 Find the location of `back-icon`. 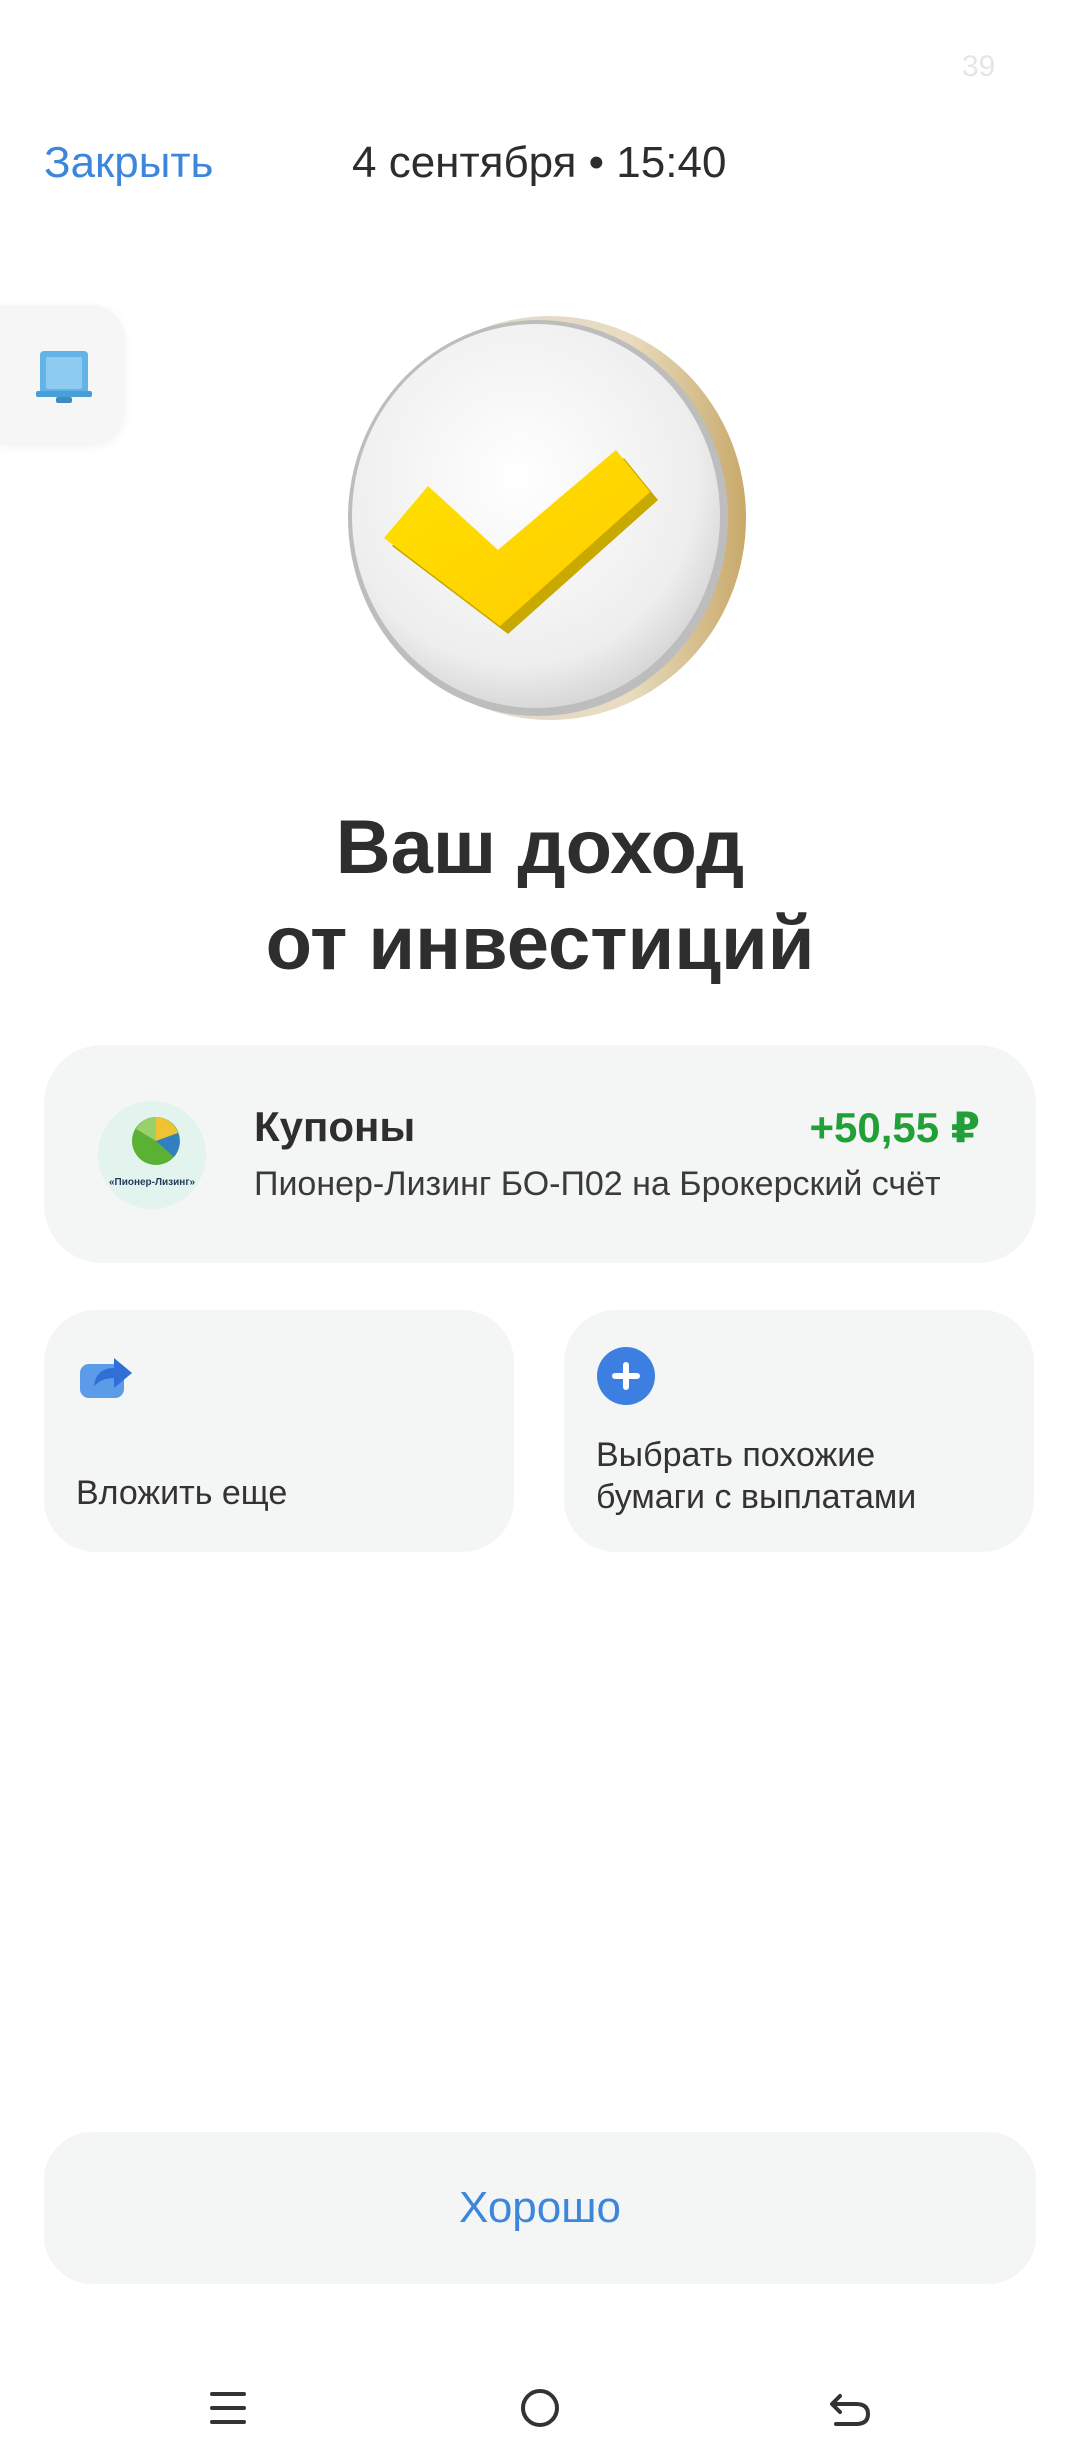

back-icon is located at coordinates (850, 2408).